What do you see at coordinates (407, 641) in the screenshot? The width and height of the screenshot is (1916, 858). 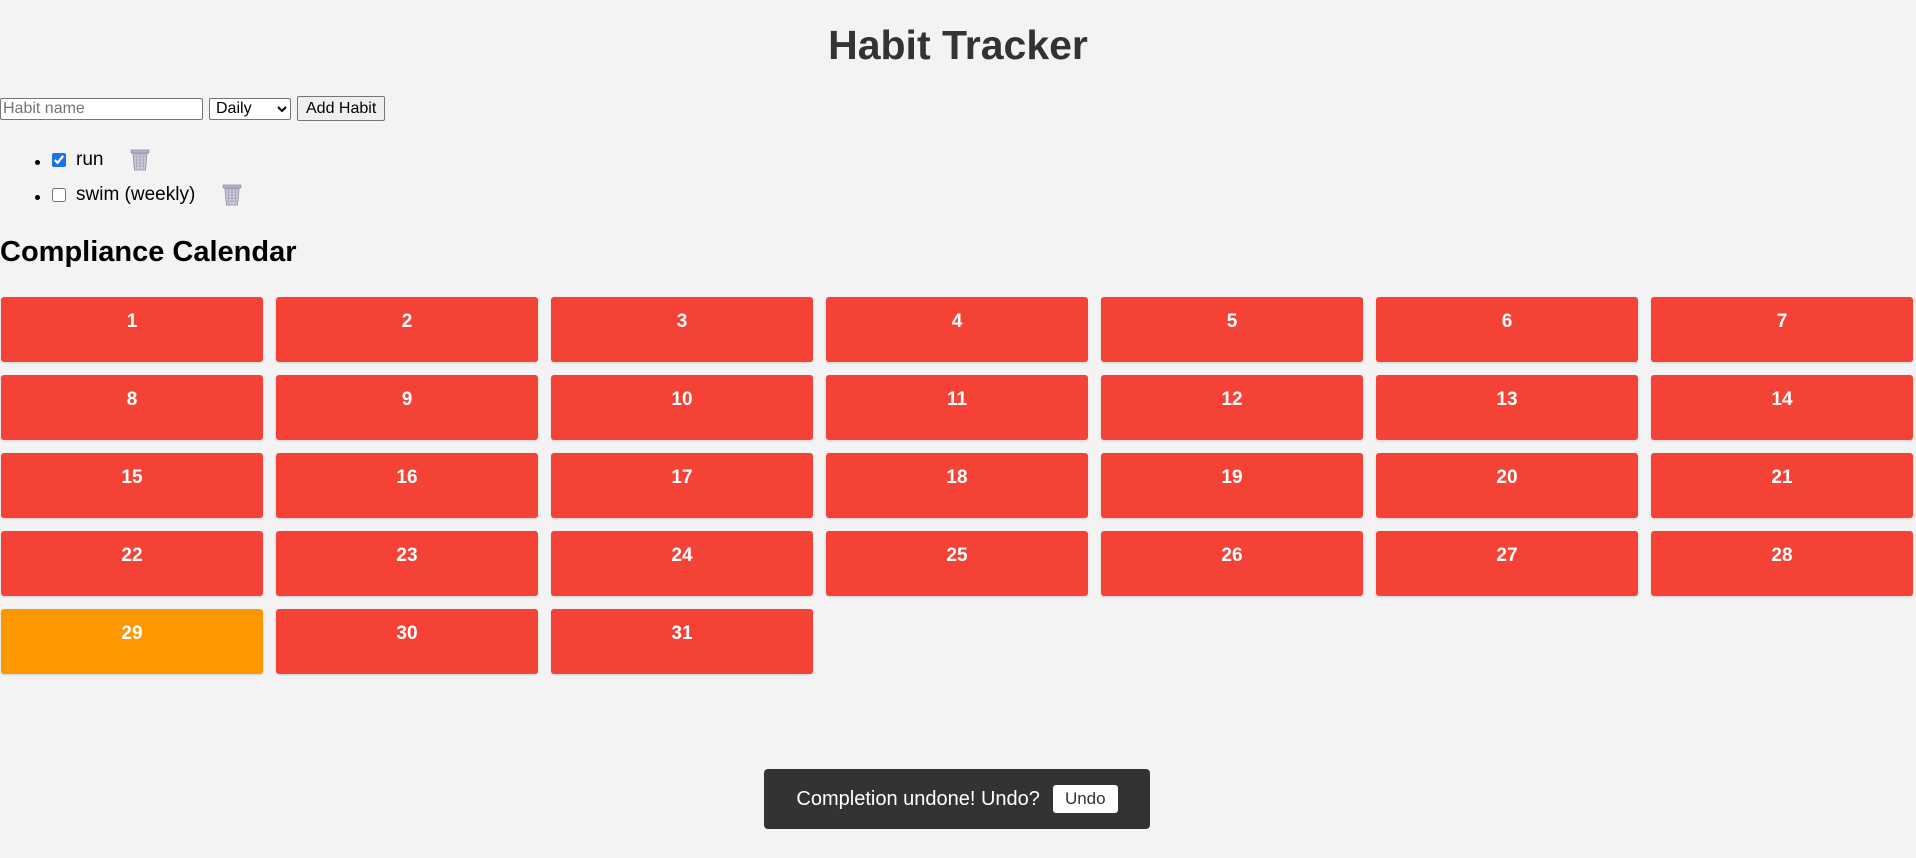 I see `calendar-day: 30` at bounding box center [407, 641].